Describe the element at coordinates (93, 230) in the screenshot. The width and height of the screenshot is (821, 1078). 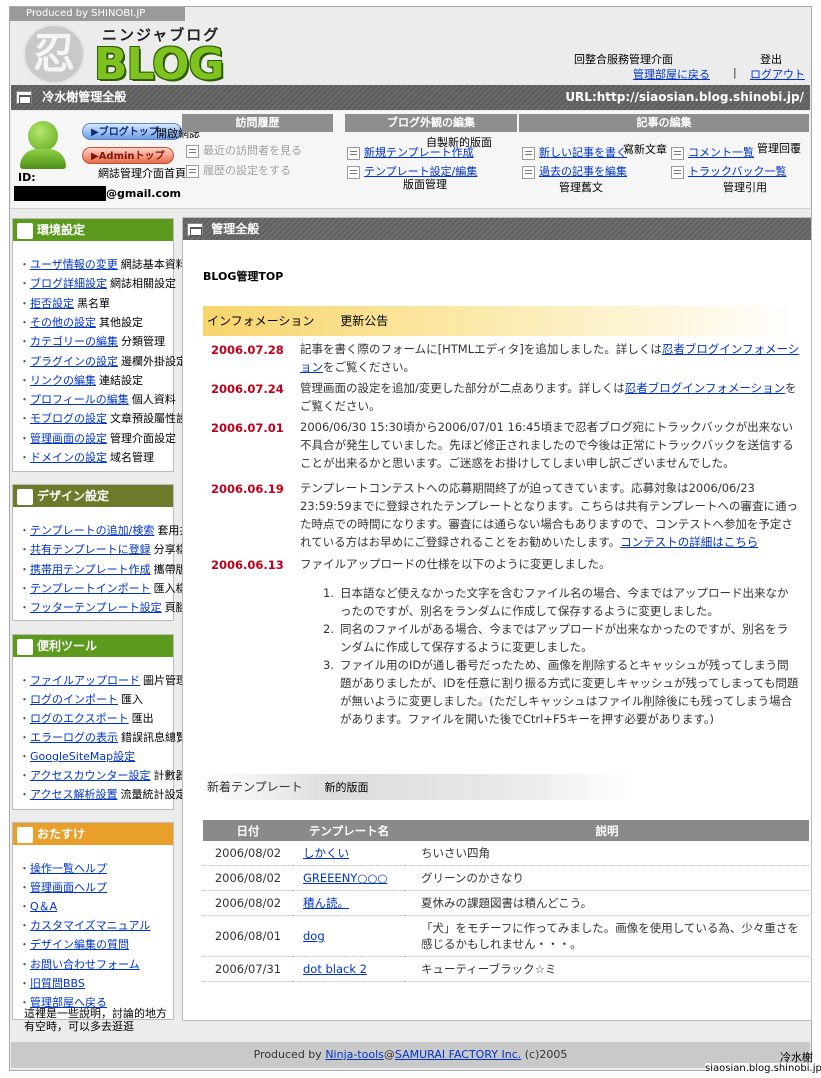
I see `env-settings-header: 環境設定` at that location.